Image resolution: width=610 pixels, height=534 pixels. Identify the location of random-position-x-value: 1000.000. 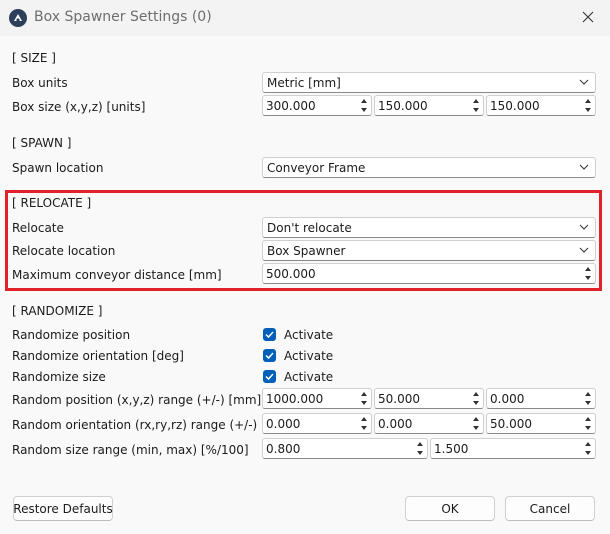
(295, 399).